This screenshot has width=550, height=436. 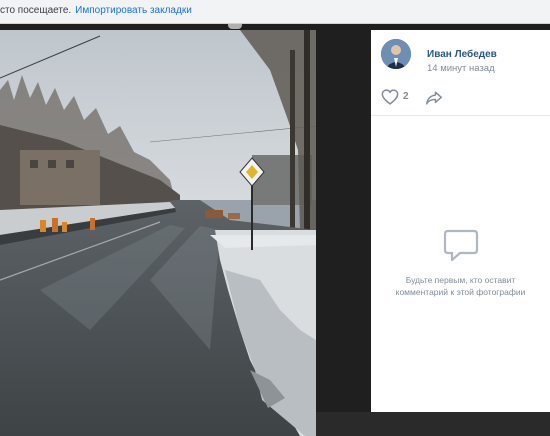 I want to click on share-arrow-icon, so click(x=433, y=98).